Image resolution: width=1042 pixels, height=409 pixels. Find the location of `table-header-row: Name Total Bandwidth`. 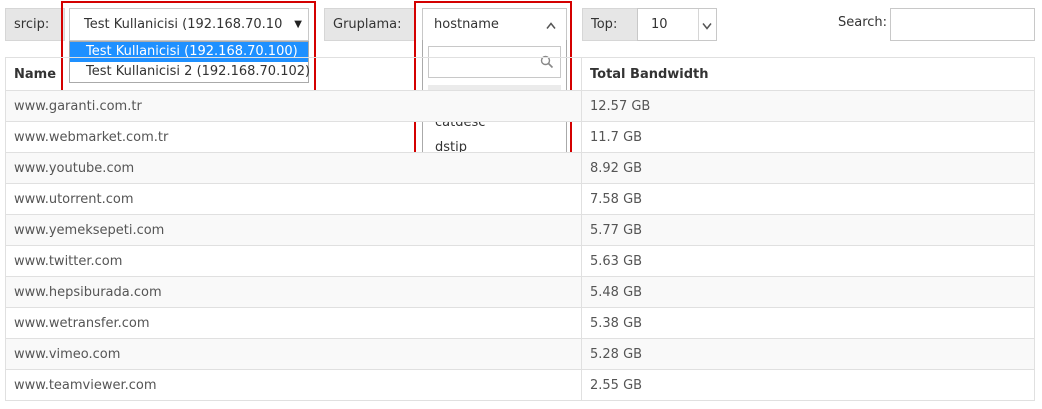

table-header-row: Name Total Bandwidth is located at coordinates (520, 74).